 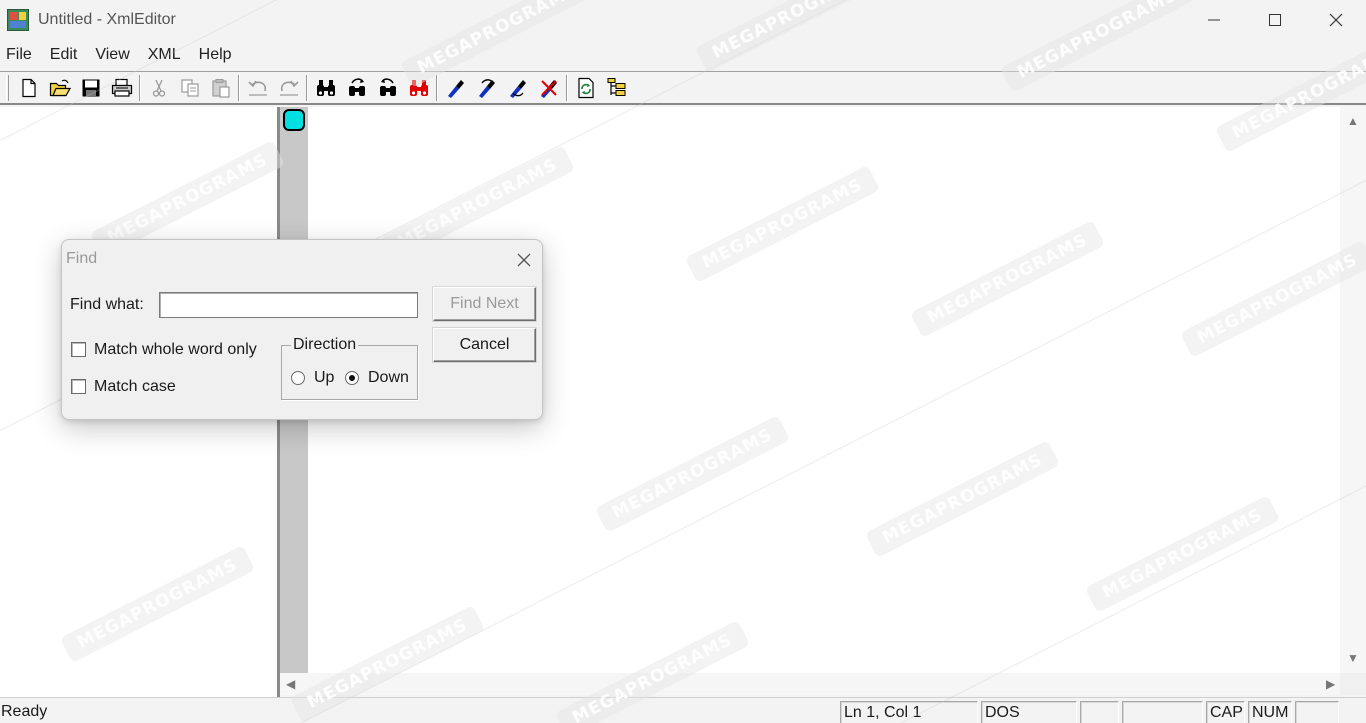 I want to click on find-what-label: Find what:, so click(x=107, y=304).